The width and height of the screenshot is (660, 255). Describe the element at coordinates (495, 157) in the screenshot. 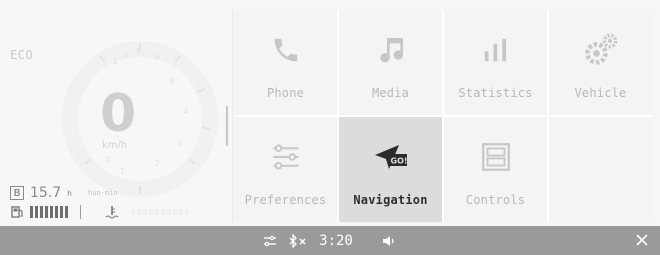

I see `controls-icon` at that location.